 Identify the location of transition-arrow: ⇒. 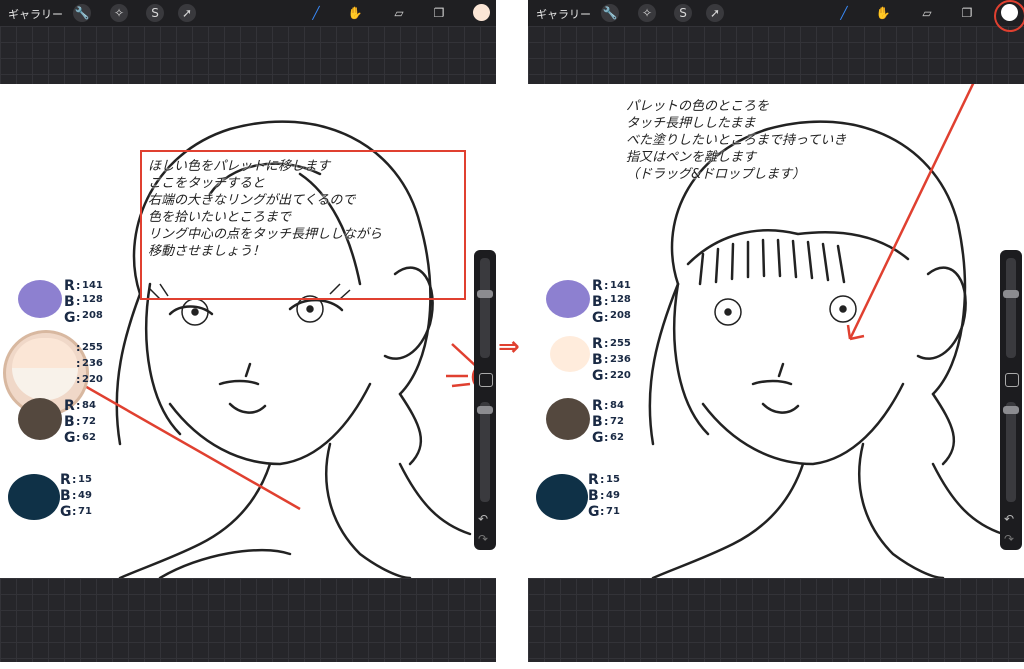
(509, 347).